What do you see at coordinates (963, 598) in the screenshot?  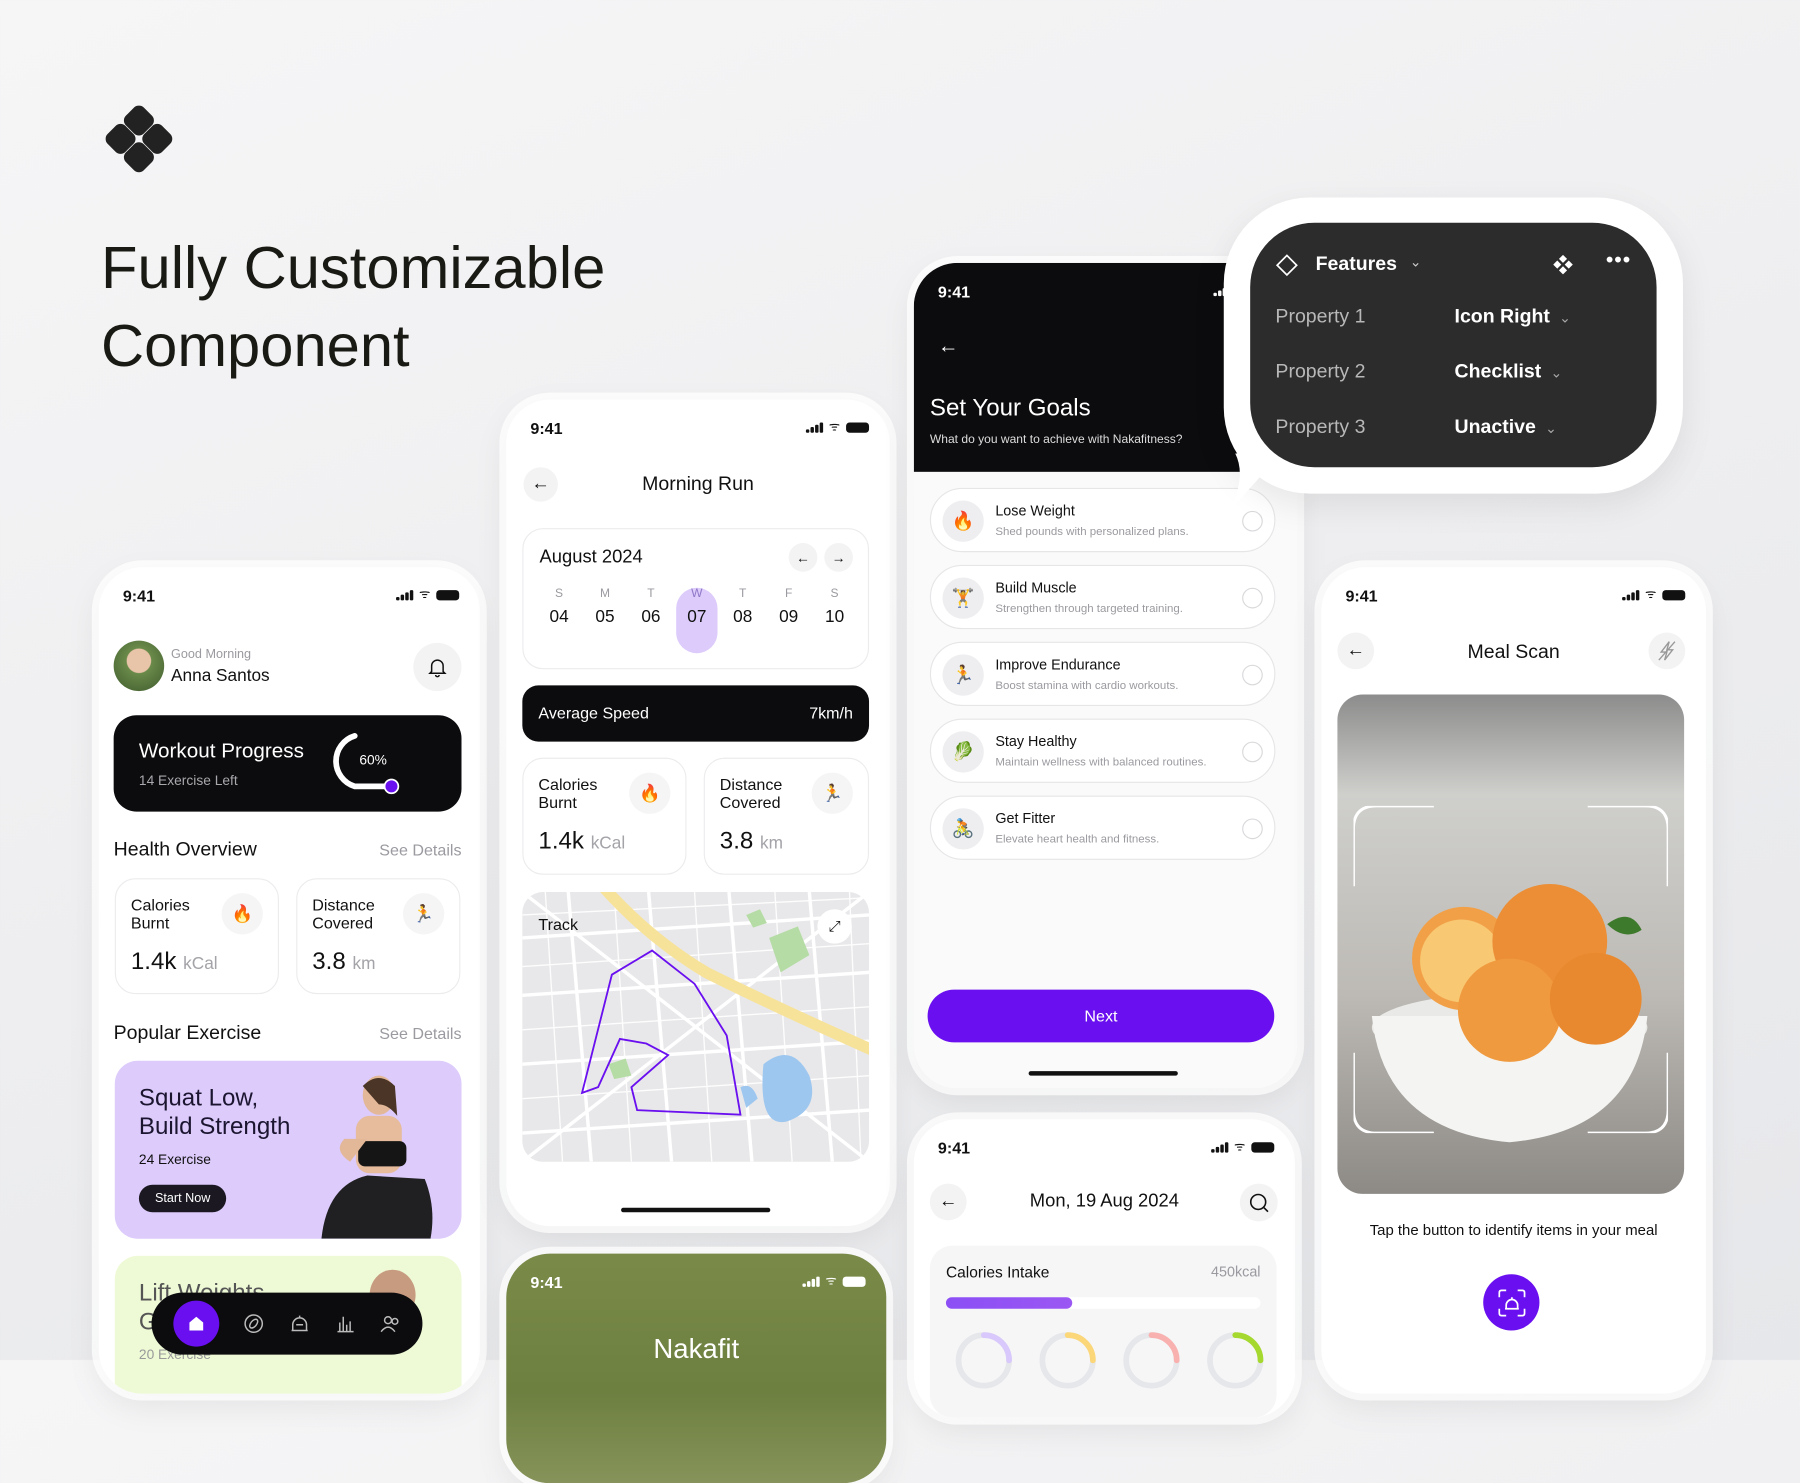 I see `goal-emoji-icon: 🏋️` at bounding box center [963, 598].